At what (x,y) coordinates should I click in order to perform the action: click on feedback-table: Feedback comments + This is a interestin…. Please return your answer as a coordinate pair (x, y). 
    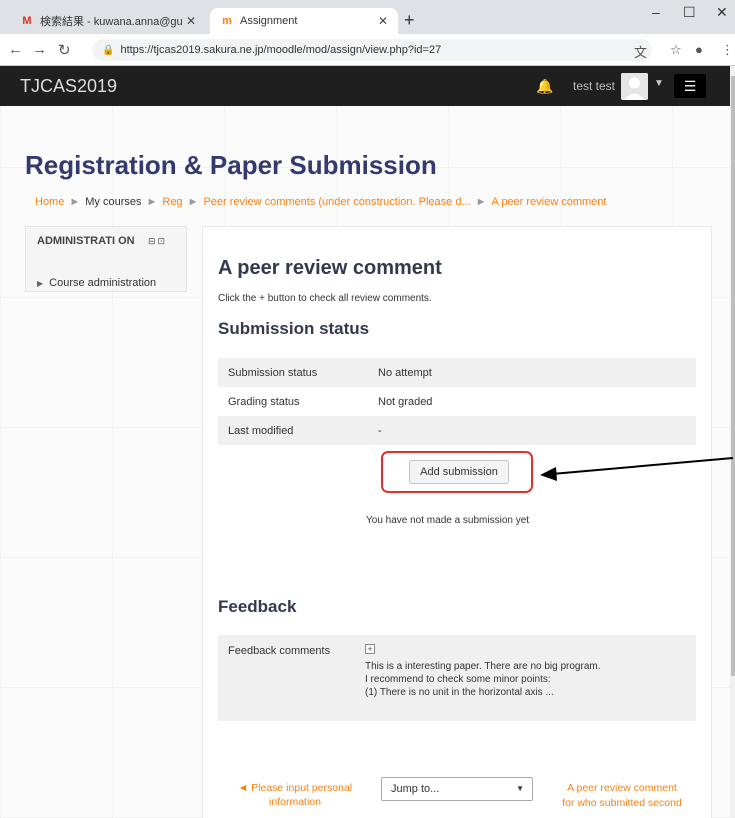
    Looking at the image, I should click on (457, 678).